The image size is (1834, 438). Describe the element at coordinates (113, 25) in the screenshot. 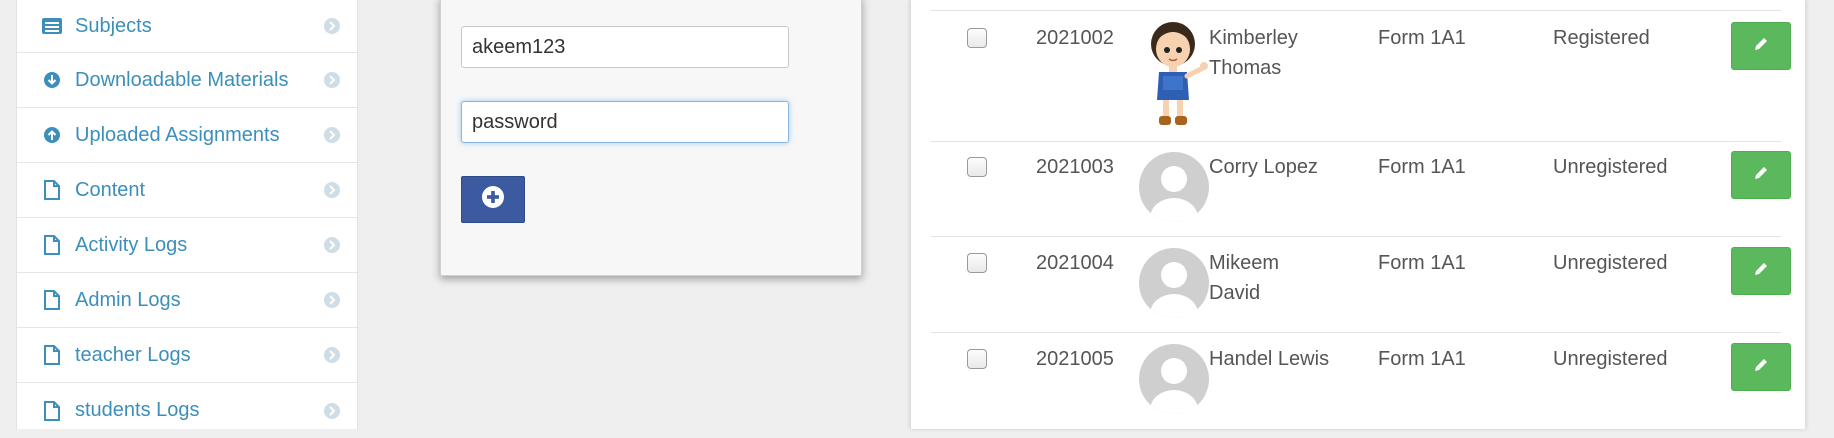

I see `sidebar-item-label: Subjects` at that location.